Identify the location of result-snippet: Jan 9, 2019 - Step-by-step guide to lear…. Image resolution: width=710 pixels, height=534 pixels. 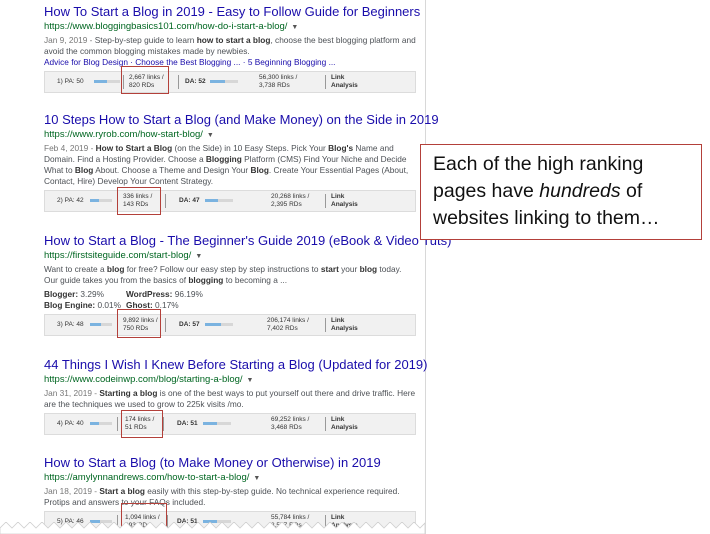
(230, 45).